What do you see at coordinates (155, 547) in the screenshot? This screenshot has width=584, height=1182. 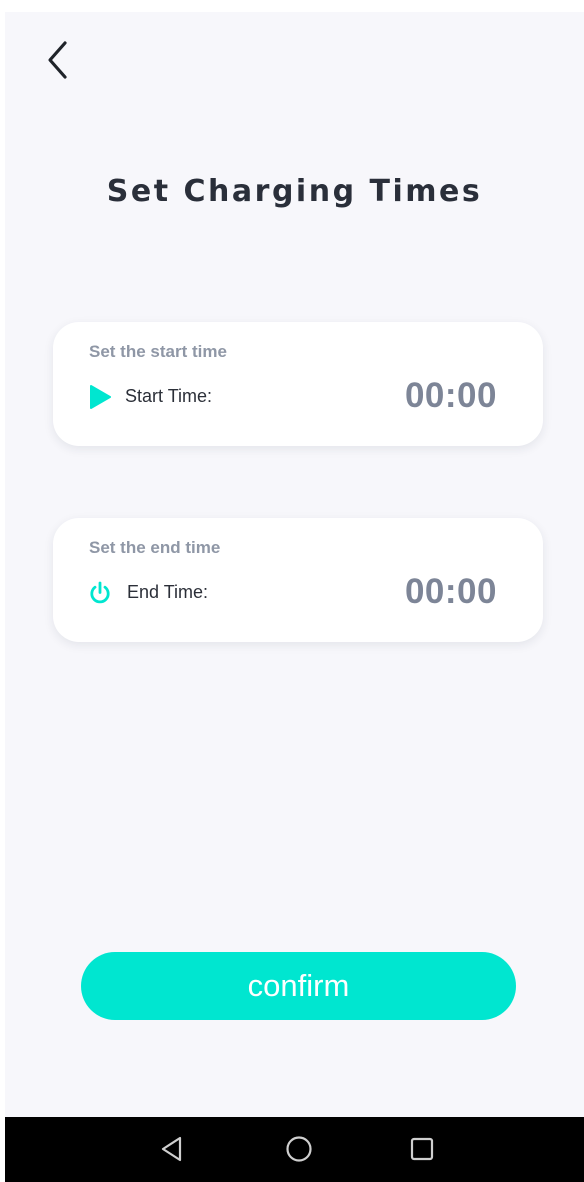 I see `end-time-caption: Set the end time` at bounding box center [155, 547].